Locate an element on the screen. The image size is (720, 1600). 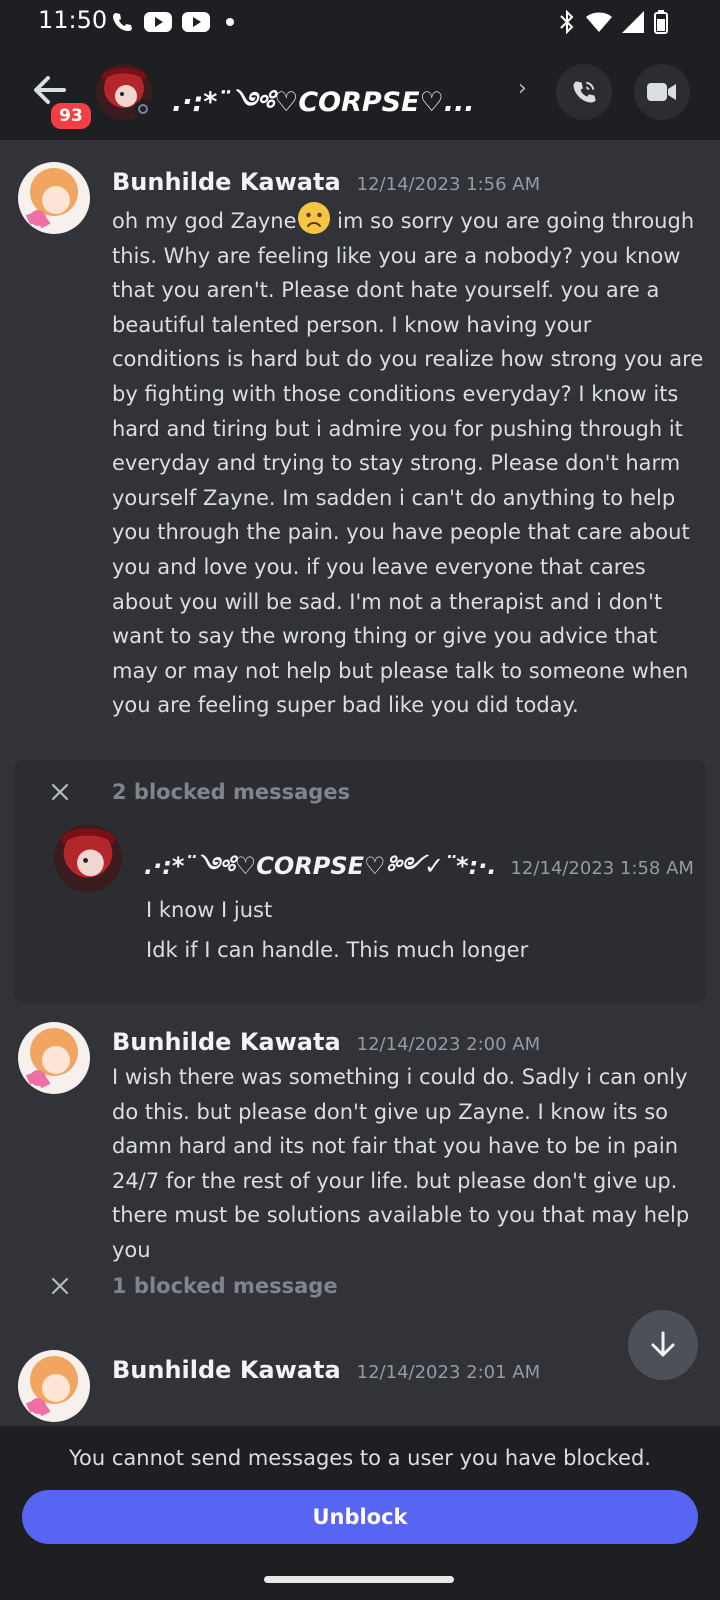
video-camera-icon is located at coordinates (661, 92).